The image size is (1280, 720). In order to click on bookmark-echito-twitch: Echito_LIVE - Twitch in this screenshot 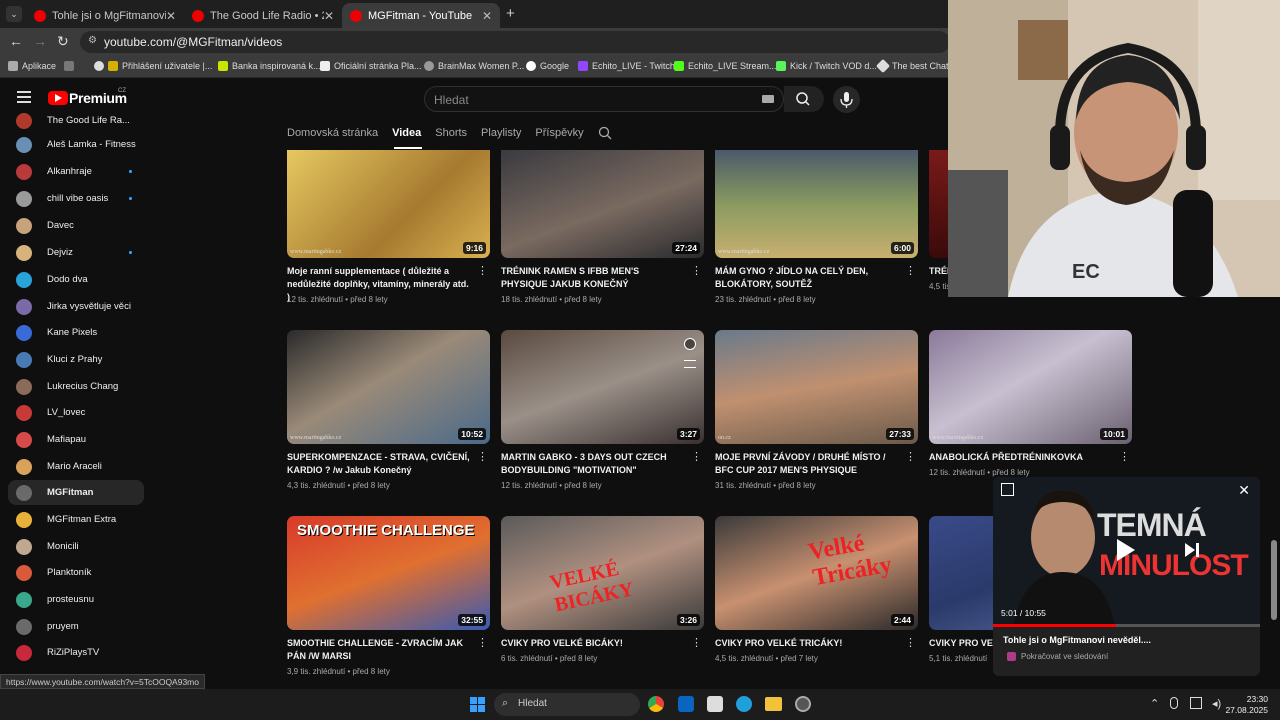, I will do `click(626, 66)`.